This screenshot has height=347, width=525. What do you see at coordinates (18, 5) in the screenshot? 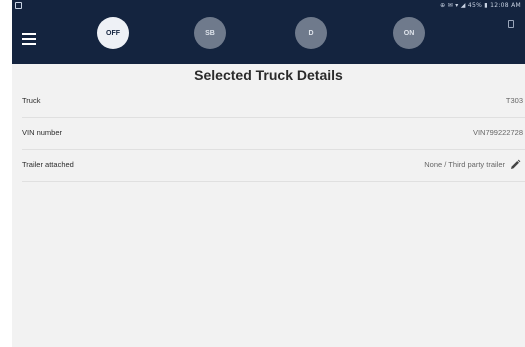
I see `notification-icon` at bounding box center [18, 5].